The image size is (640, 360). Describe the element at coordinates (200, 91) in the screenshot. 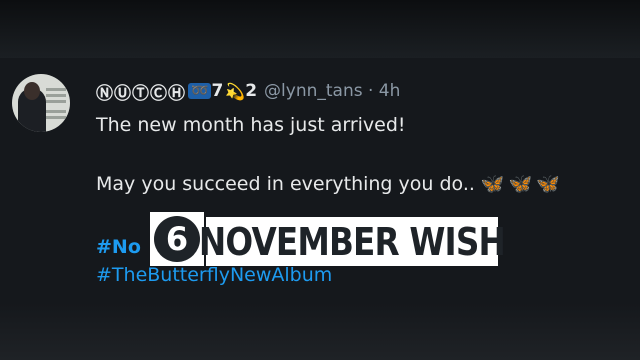

I see `loop-badge-icon: ➿` at that location.